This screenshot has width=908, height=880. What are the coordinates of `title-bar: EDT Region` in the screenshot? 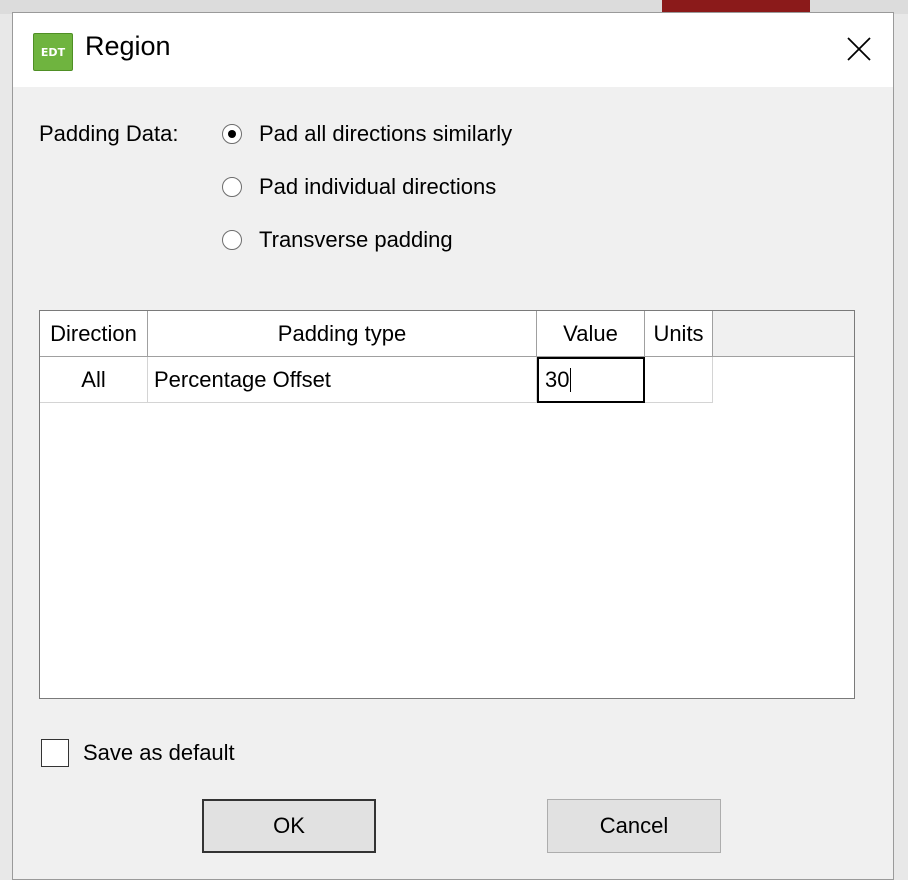 It's located at (453, 50).